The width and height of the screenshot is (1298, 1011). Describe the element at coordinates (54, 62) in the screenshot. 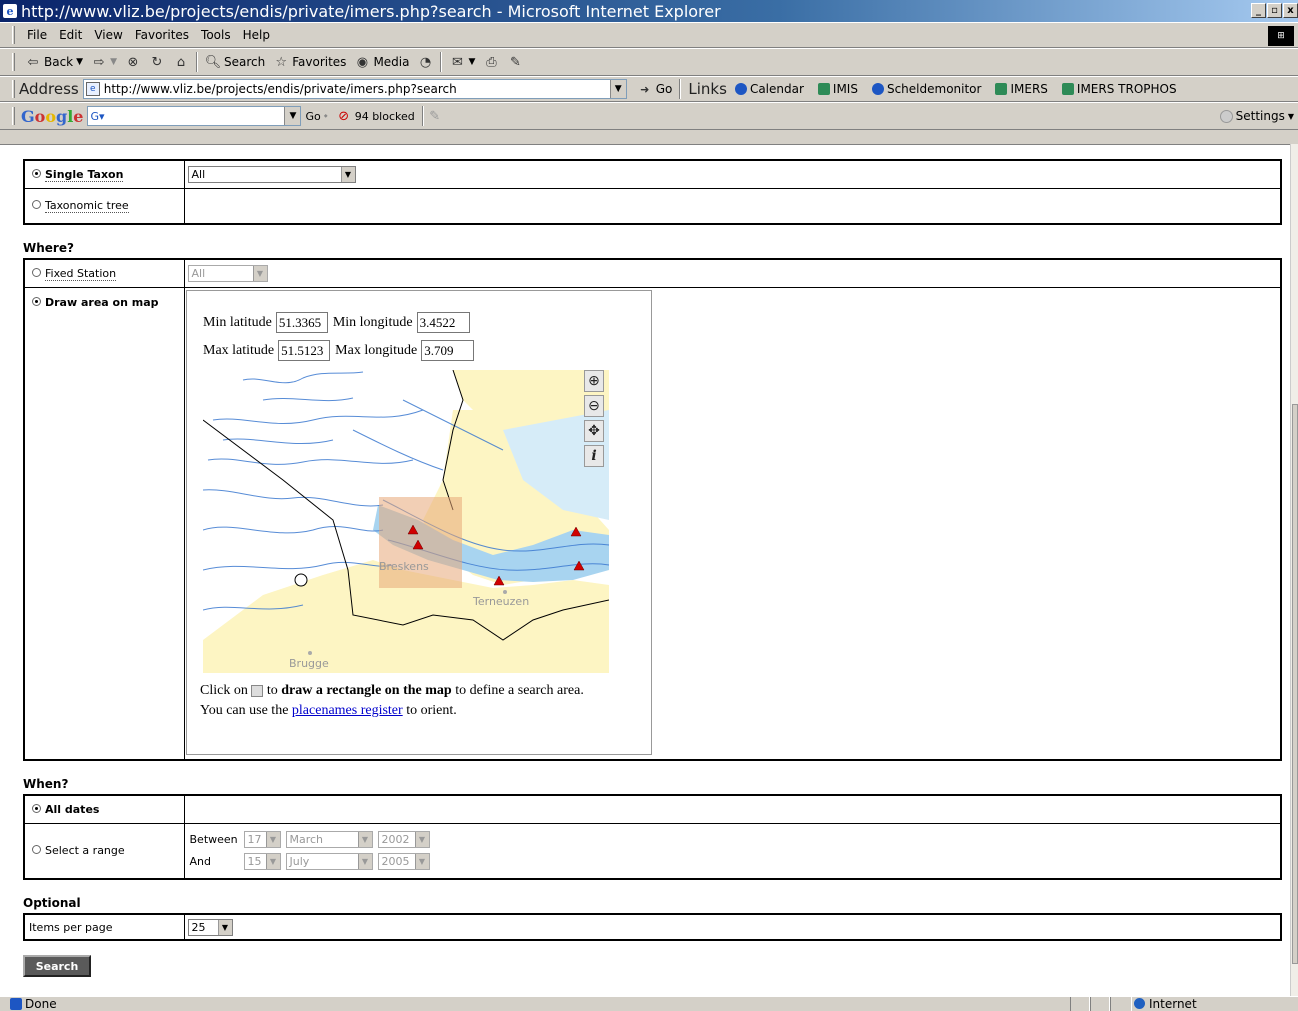

I see `back-button: ⇦ Back ▼` at that location.